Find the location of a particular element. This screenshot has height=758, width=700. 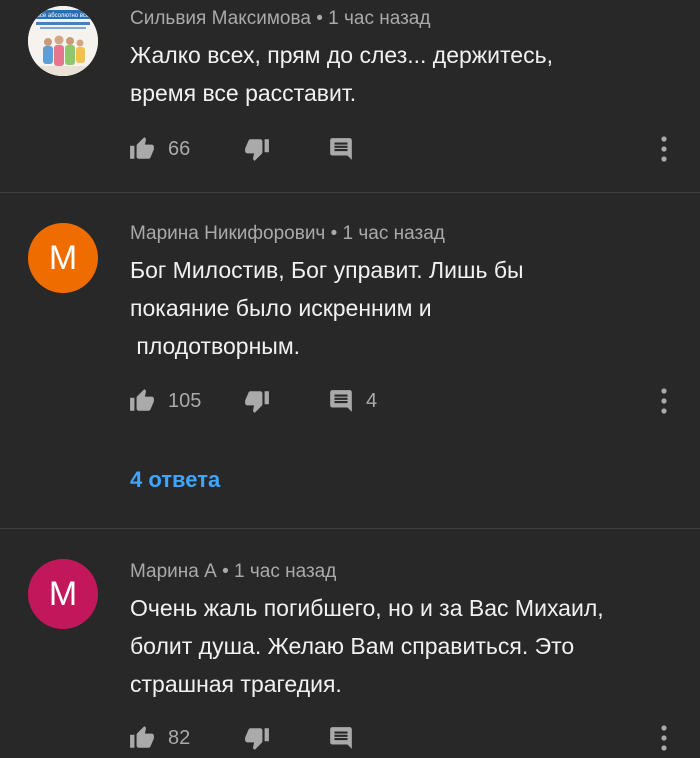

comment-meta: Марина А • 1 час назад is located at coordinates (233, 572).